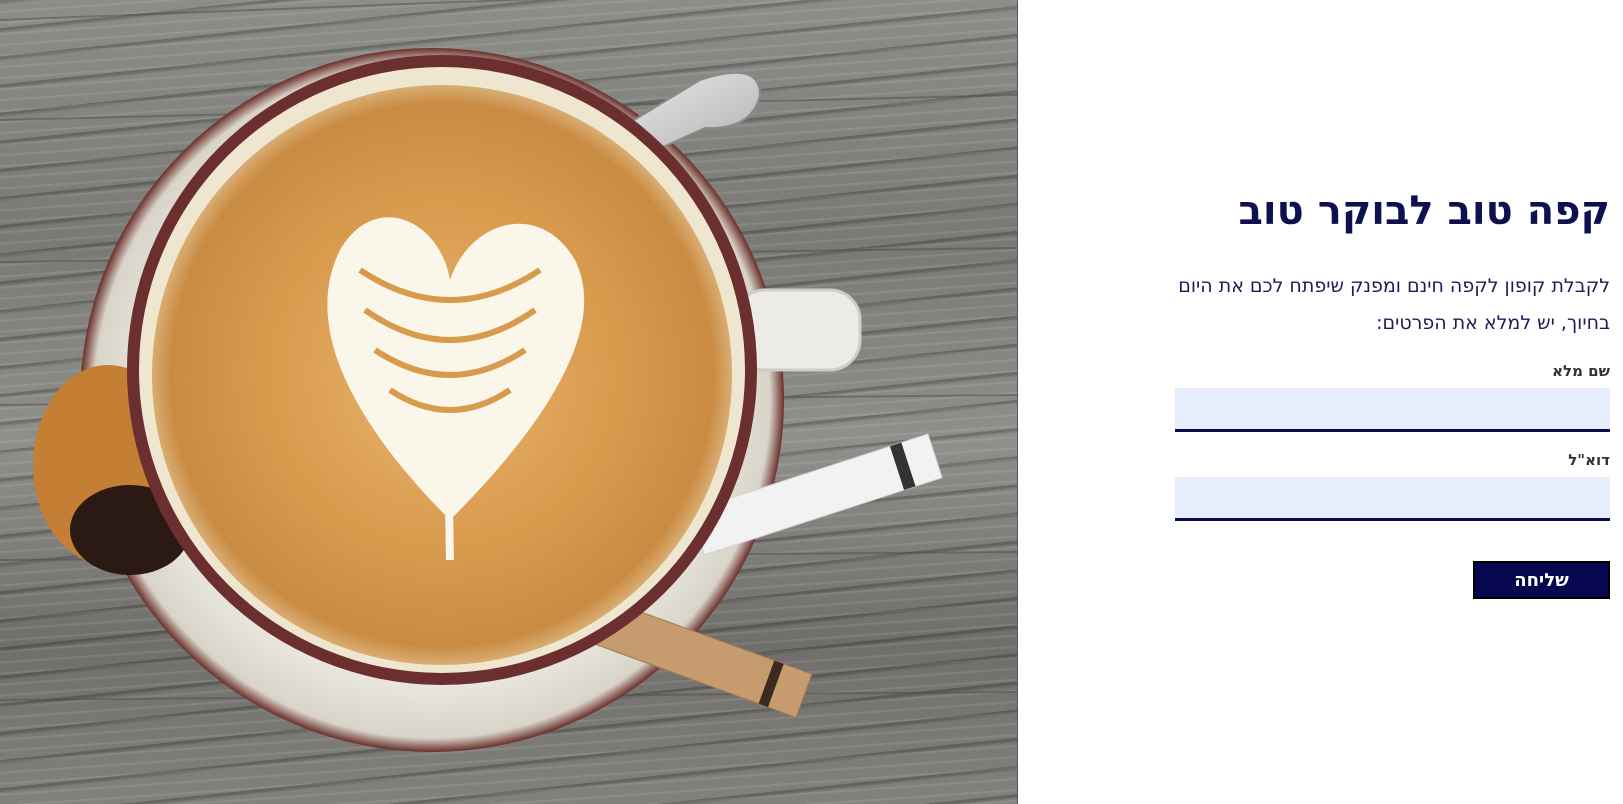  Describe the element at coordinates (1589, 460) in the screenshot. I see `email-label: דוא"ל` at that location.